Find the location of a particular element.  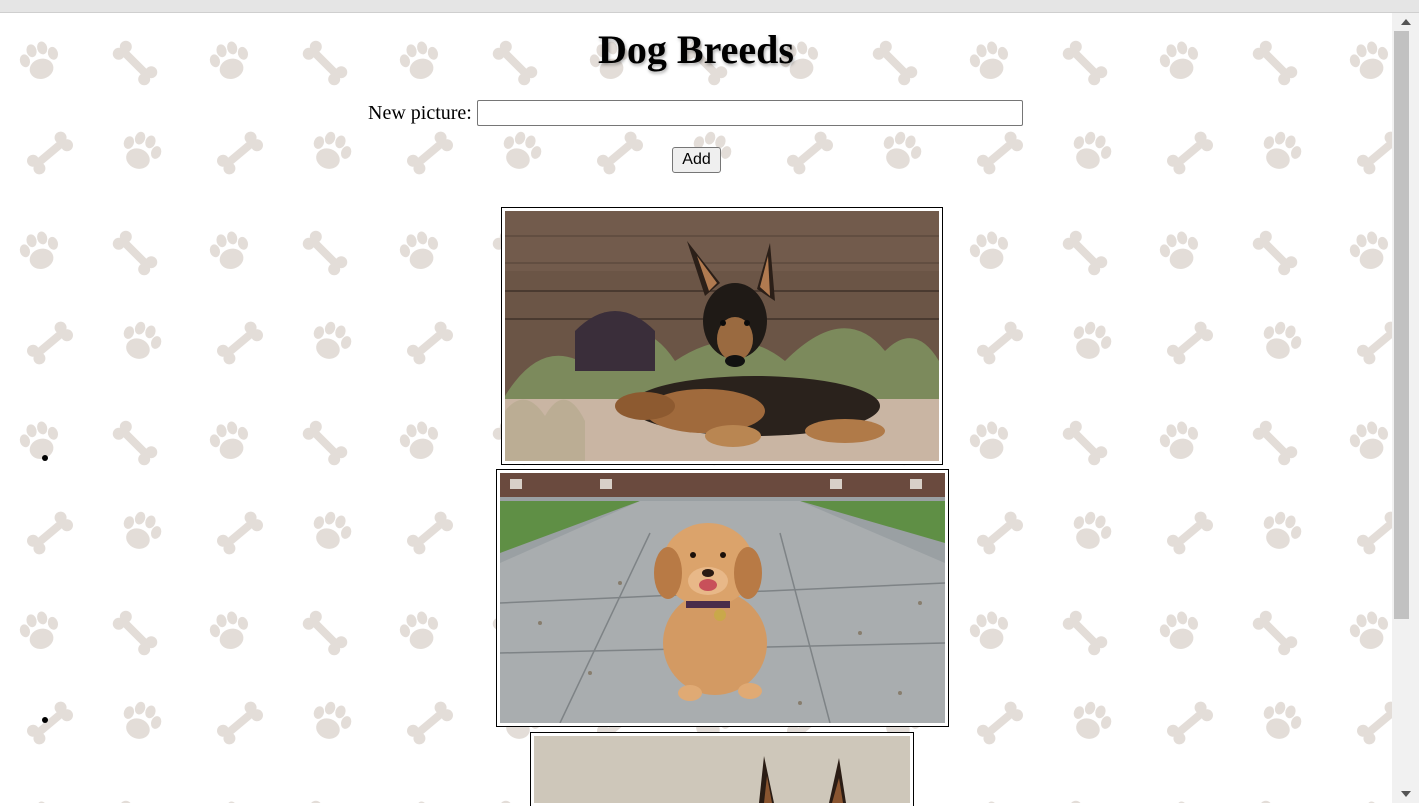

browser-top-edge is located at coordinates (709, 6).